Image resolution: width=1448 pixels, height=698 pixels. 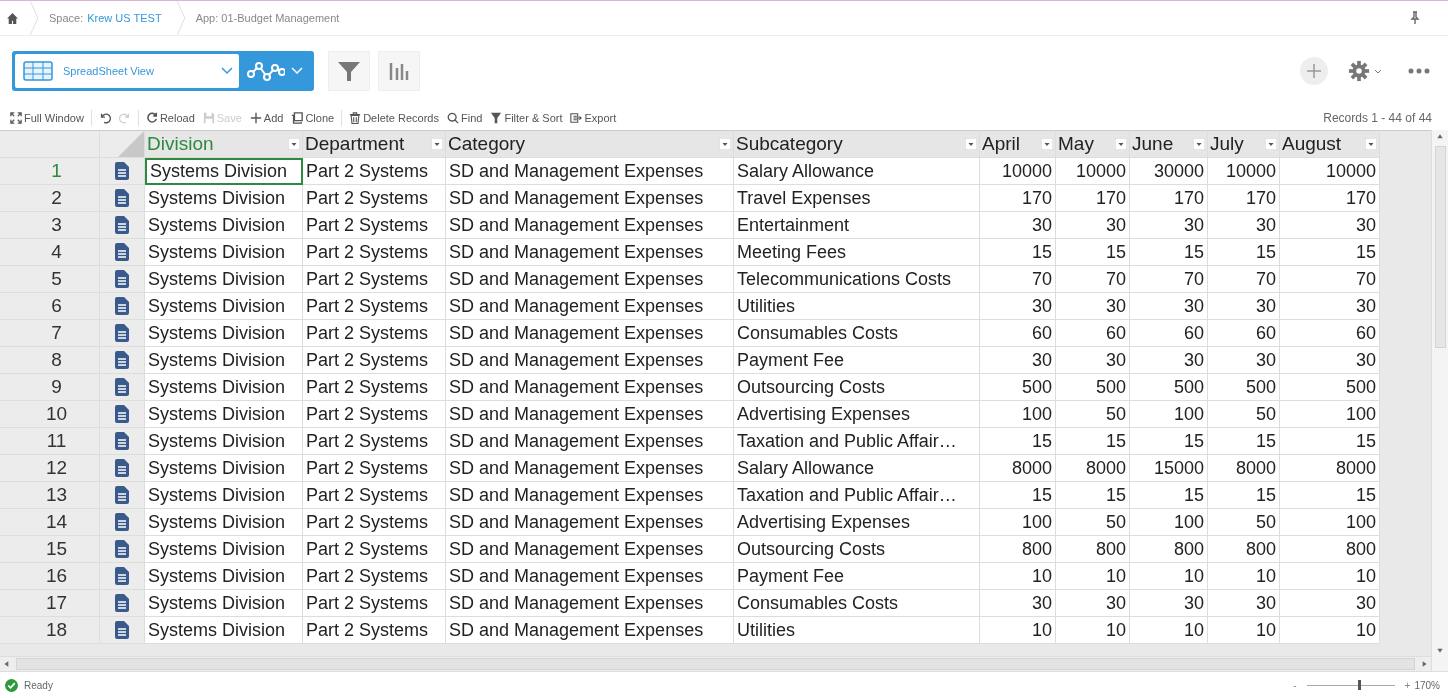 What do you see at coordinates (1330, 144) in the screenshot?
I see `column-header: August` at bounding box center [1330, 144].